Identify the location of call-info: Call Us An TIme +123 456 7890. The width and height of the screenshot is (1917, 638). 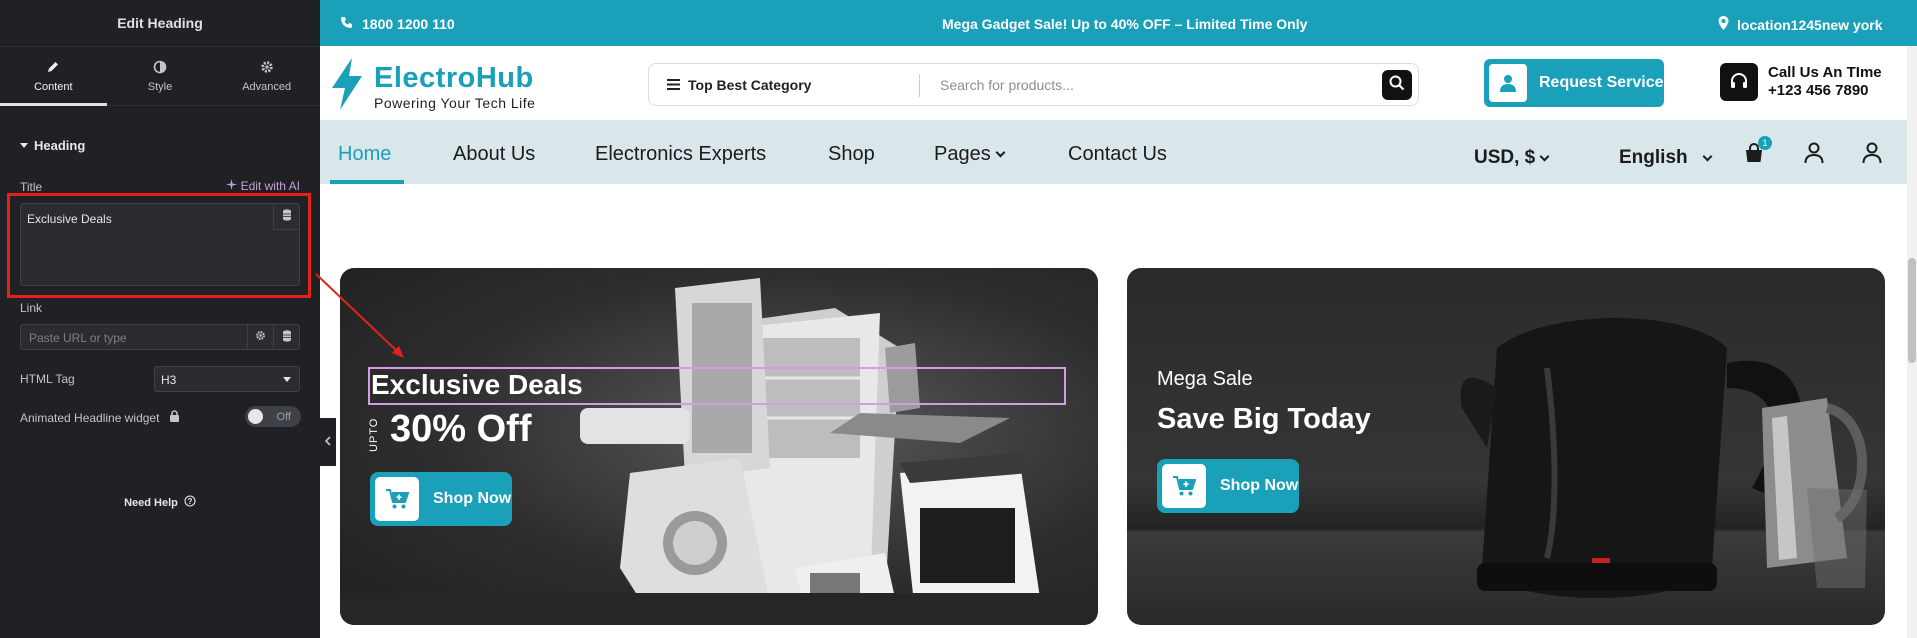
(1801, 82).